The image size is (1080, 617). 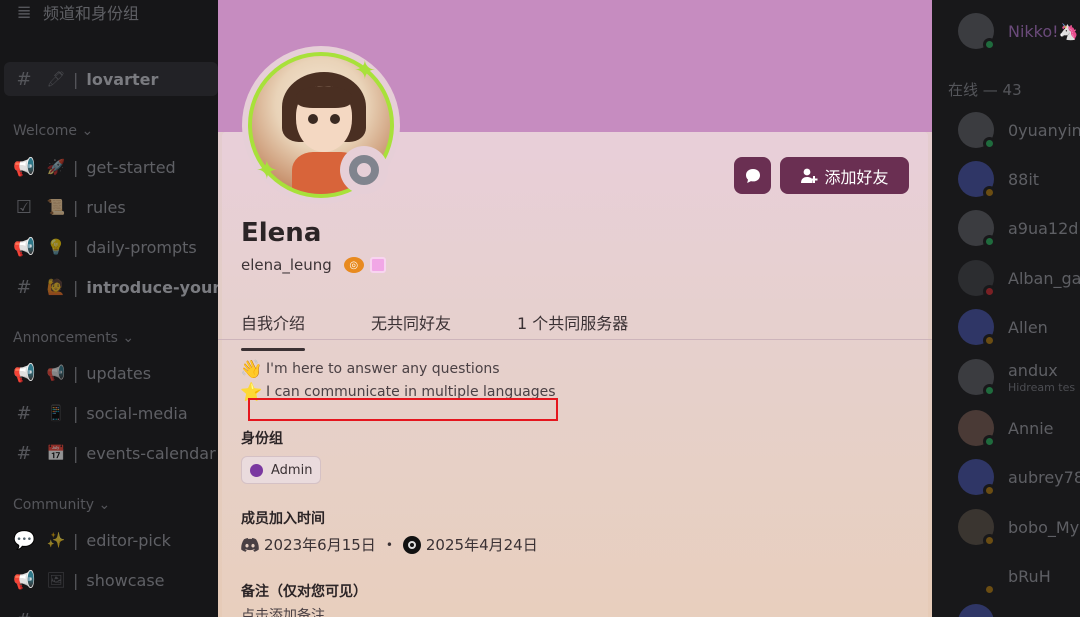 I want to click on channels-and-roles-item: ≣ 频道和身份组, so click(x=69, y=14).